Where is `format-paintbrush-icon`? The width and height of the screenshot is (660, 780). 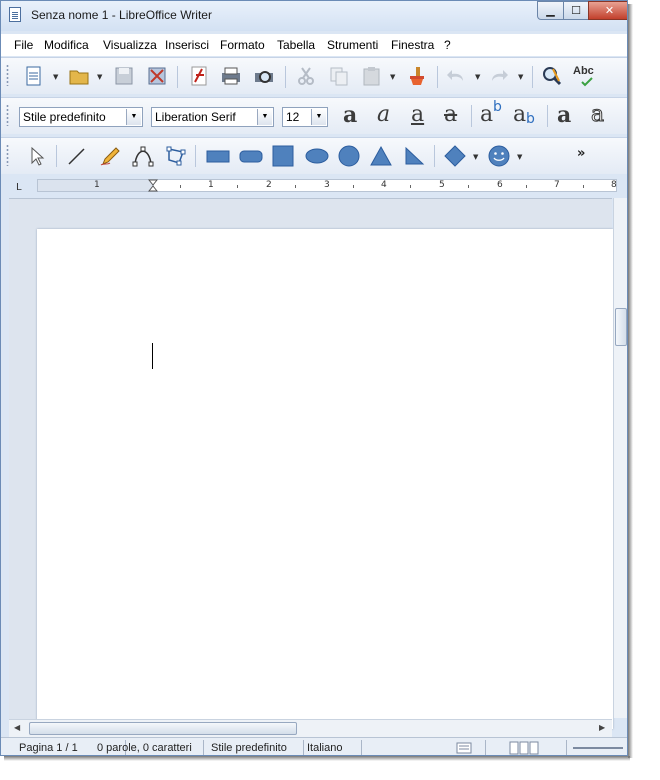
format-paintbrush-icon is located at coordinates (416, 76).